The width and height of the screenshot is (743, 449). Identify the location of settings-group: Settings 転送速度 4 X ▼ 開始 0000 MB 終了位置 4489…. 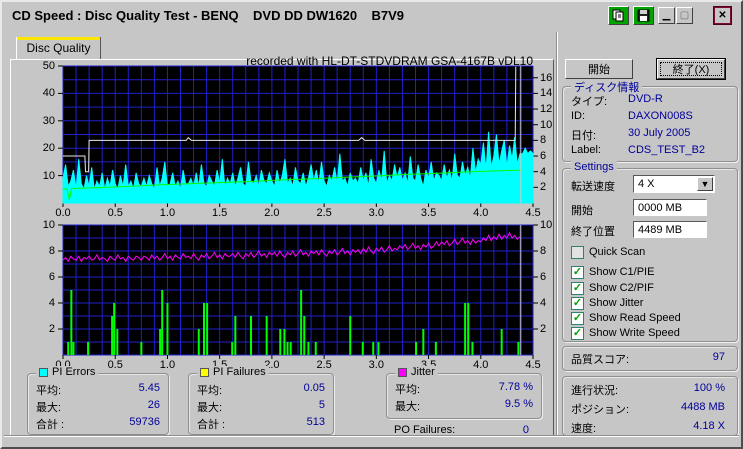
(650, 251).